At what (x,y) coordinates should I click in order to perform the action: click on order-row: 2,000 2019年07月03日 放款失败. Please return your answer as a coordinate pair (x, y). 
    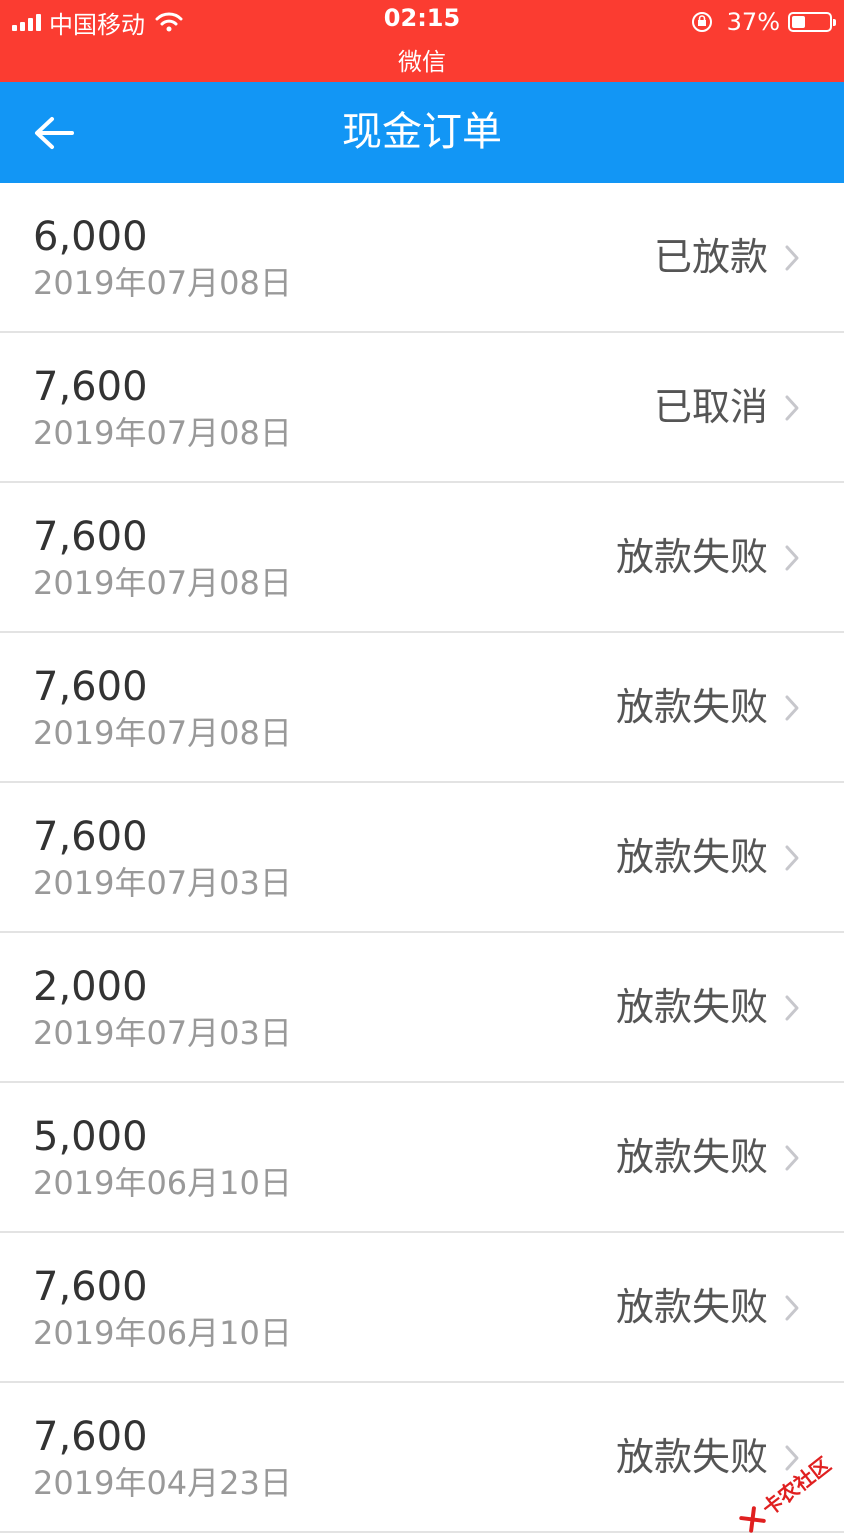
    Looking at the image, I should click on (422, 1008).